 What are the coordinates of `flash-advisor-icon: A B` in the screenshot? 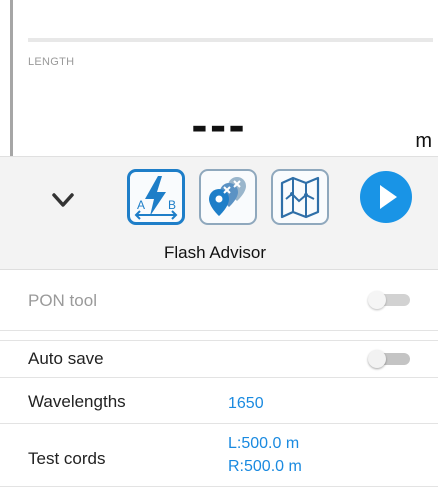 It's located at (156, 198).